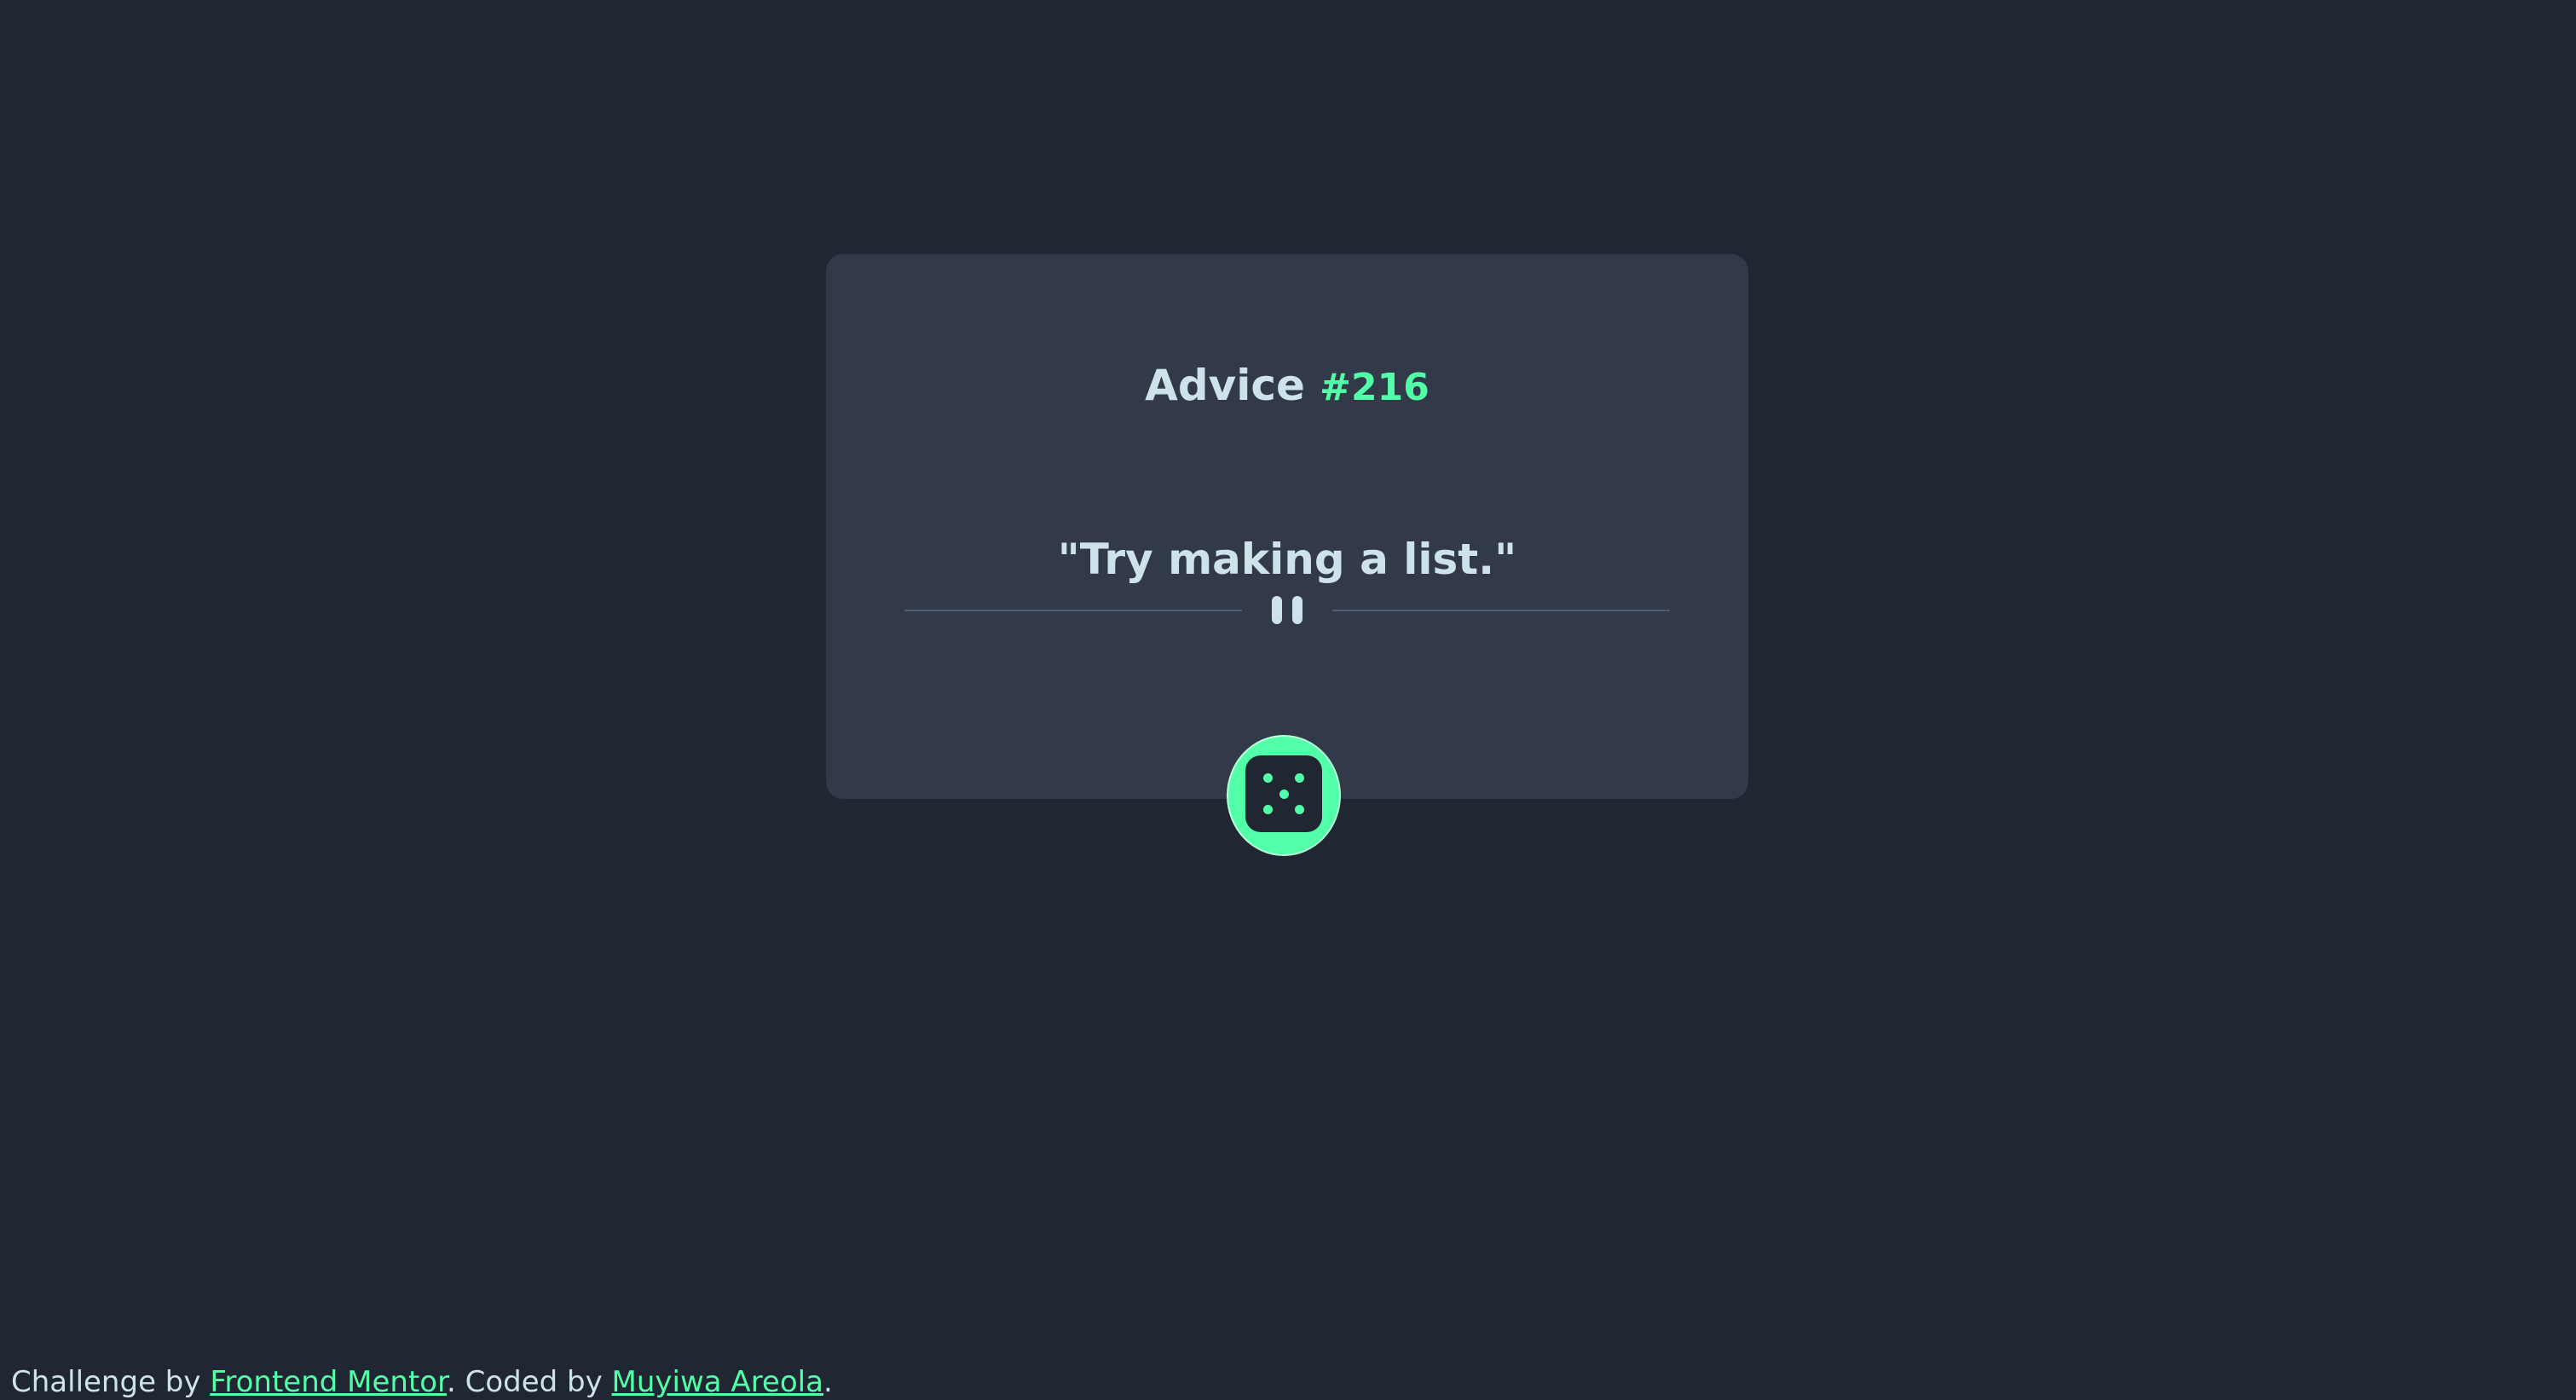  What do you see at coordinates (717, 1382) in the screenshot?
I see `author-link: Muyiwa Areola` at bounding box center [717, 1382].